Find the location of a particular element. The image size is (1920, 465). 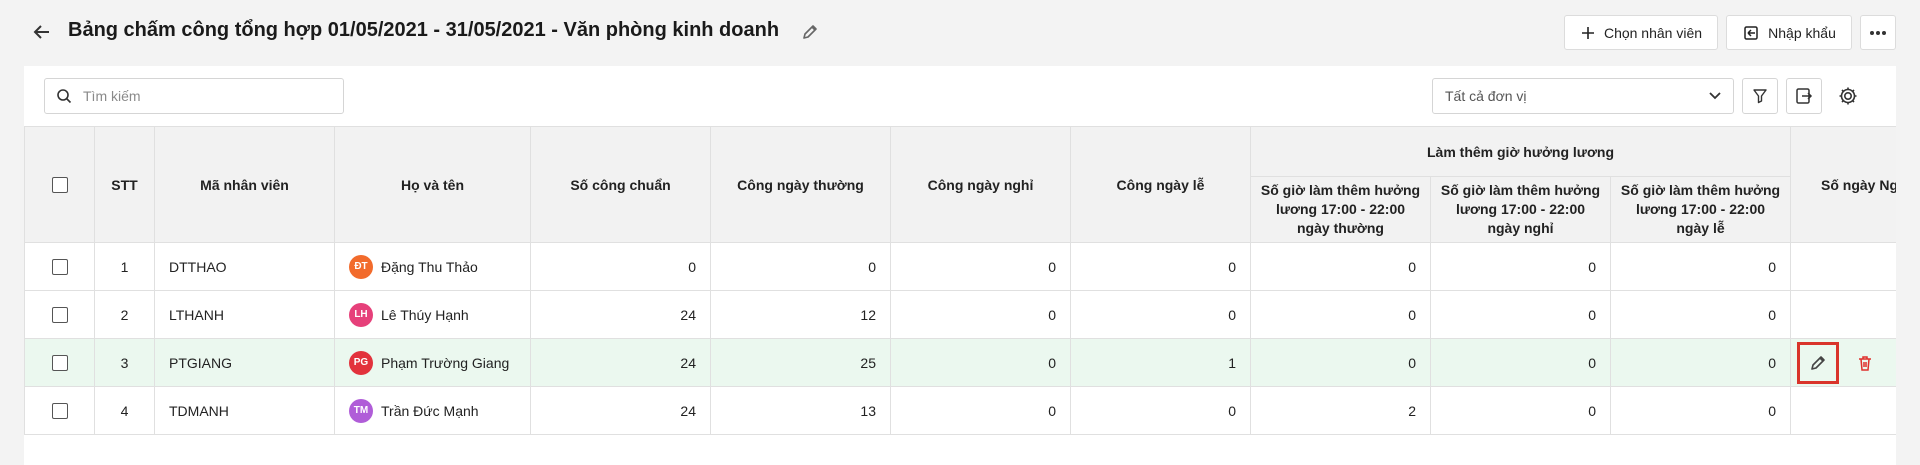

header-days-off: Số ngày Ng is located at coordinates (1843, 184).